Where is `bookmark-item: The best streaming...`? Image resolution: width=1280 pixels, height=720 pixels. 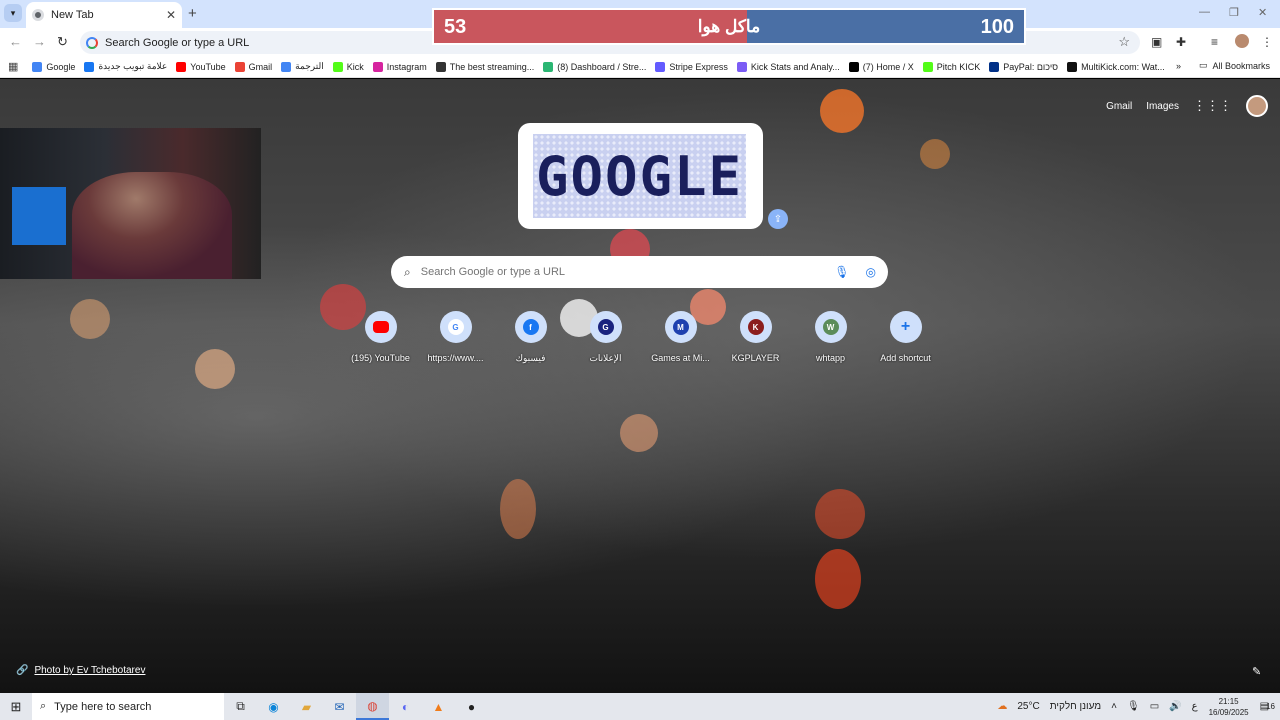
bookmark-item: The best streaming... is located at coordinates (485, 66).